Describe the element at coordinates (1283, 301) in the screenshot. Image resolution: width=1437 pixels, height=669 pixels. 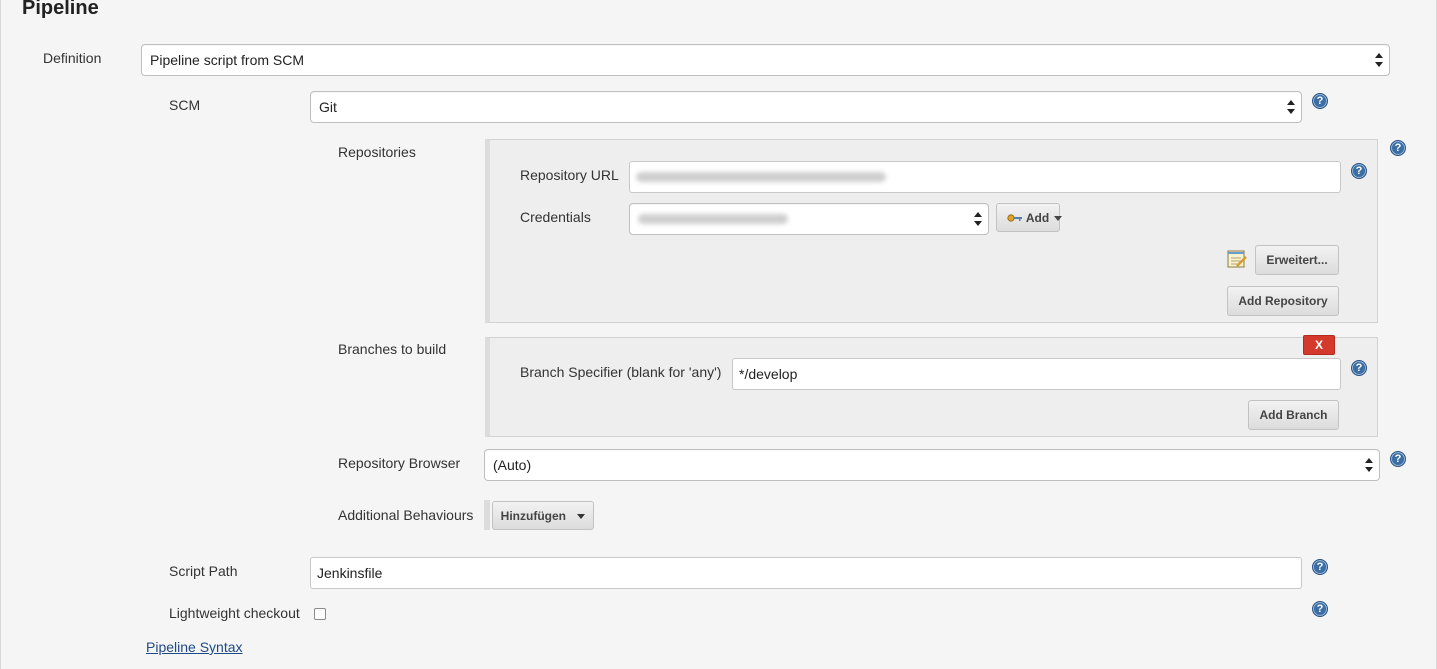
I see `add-repository-button: Add Repository` at that location.